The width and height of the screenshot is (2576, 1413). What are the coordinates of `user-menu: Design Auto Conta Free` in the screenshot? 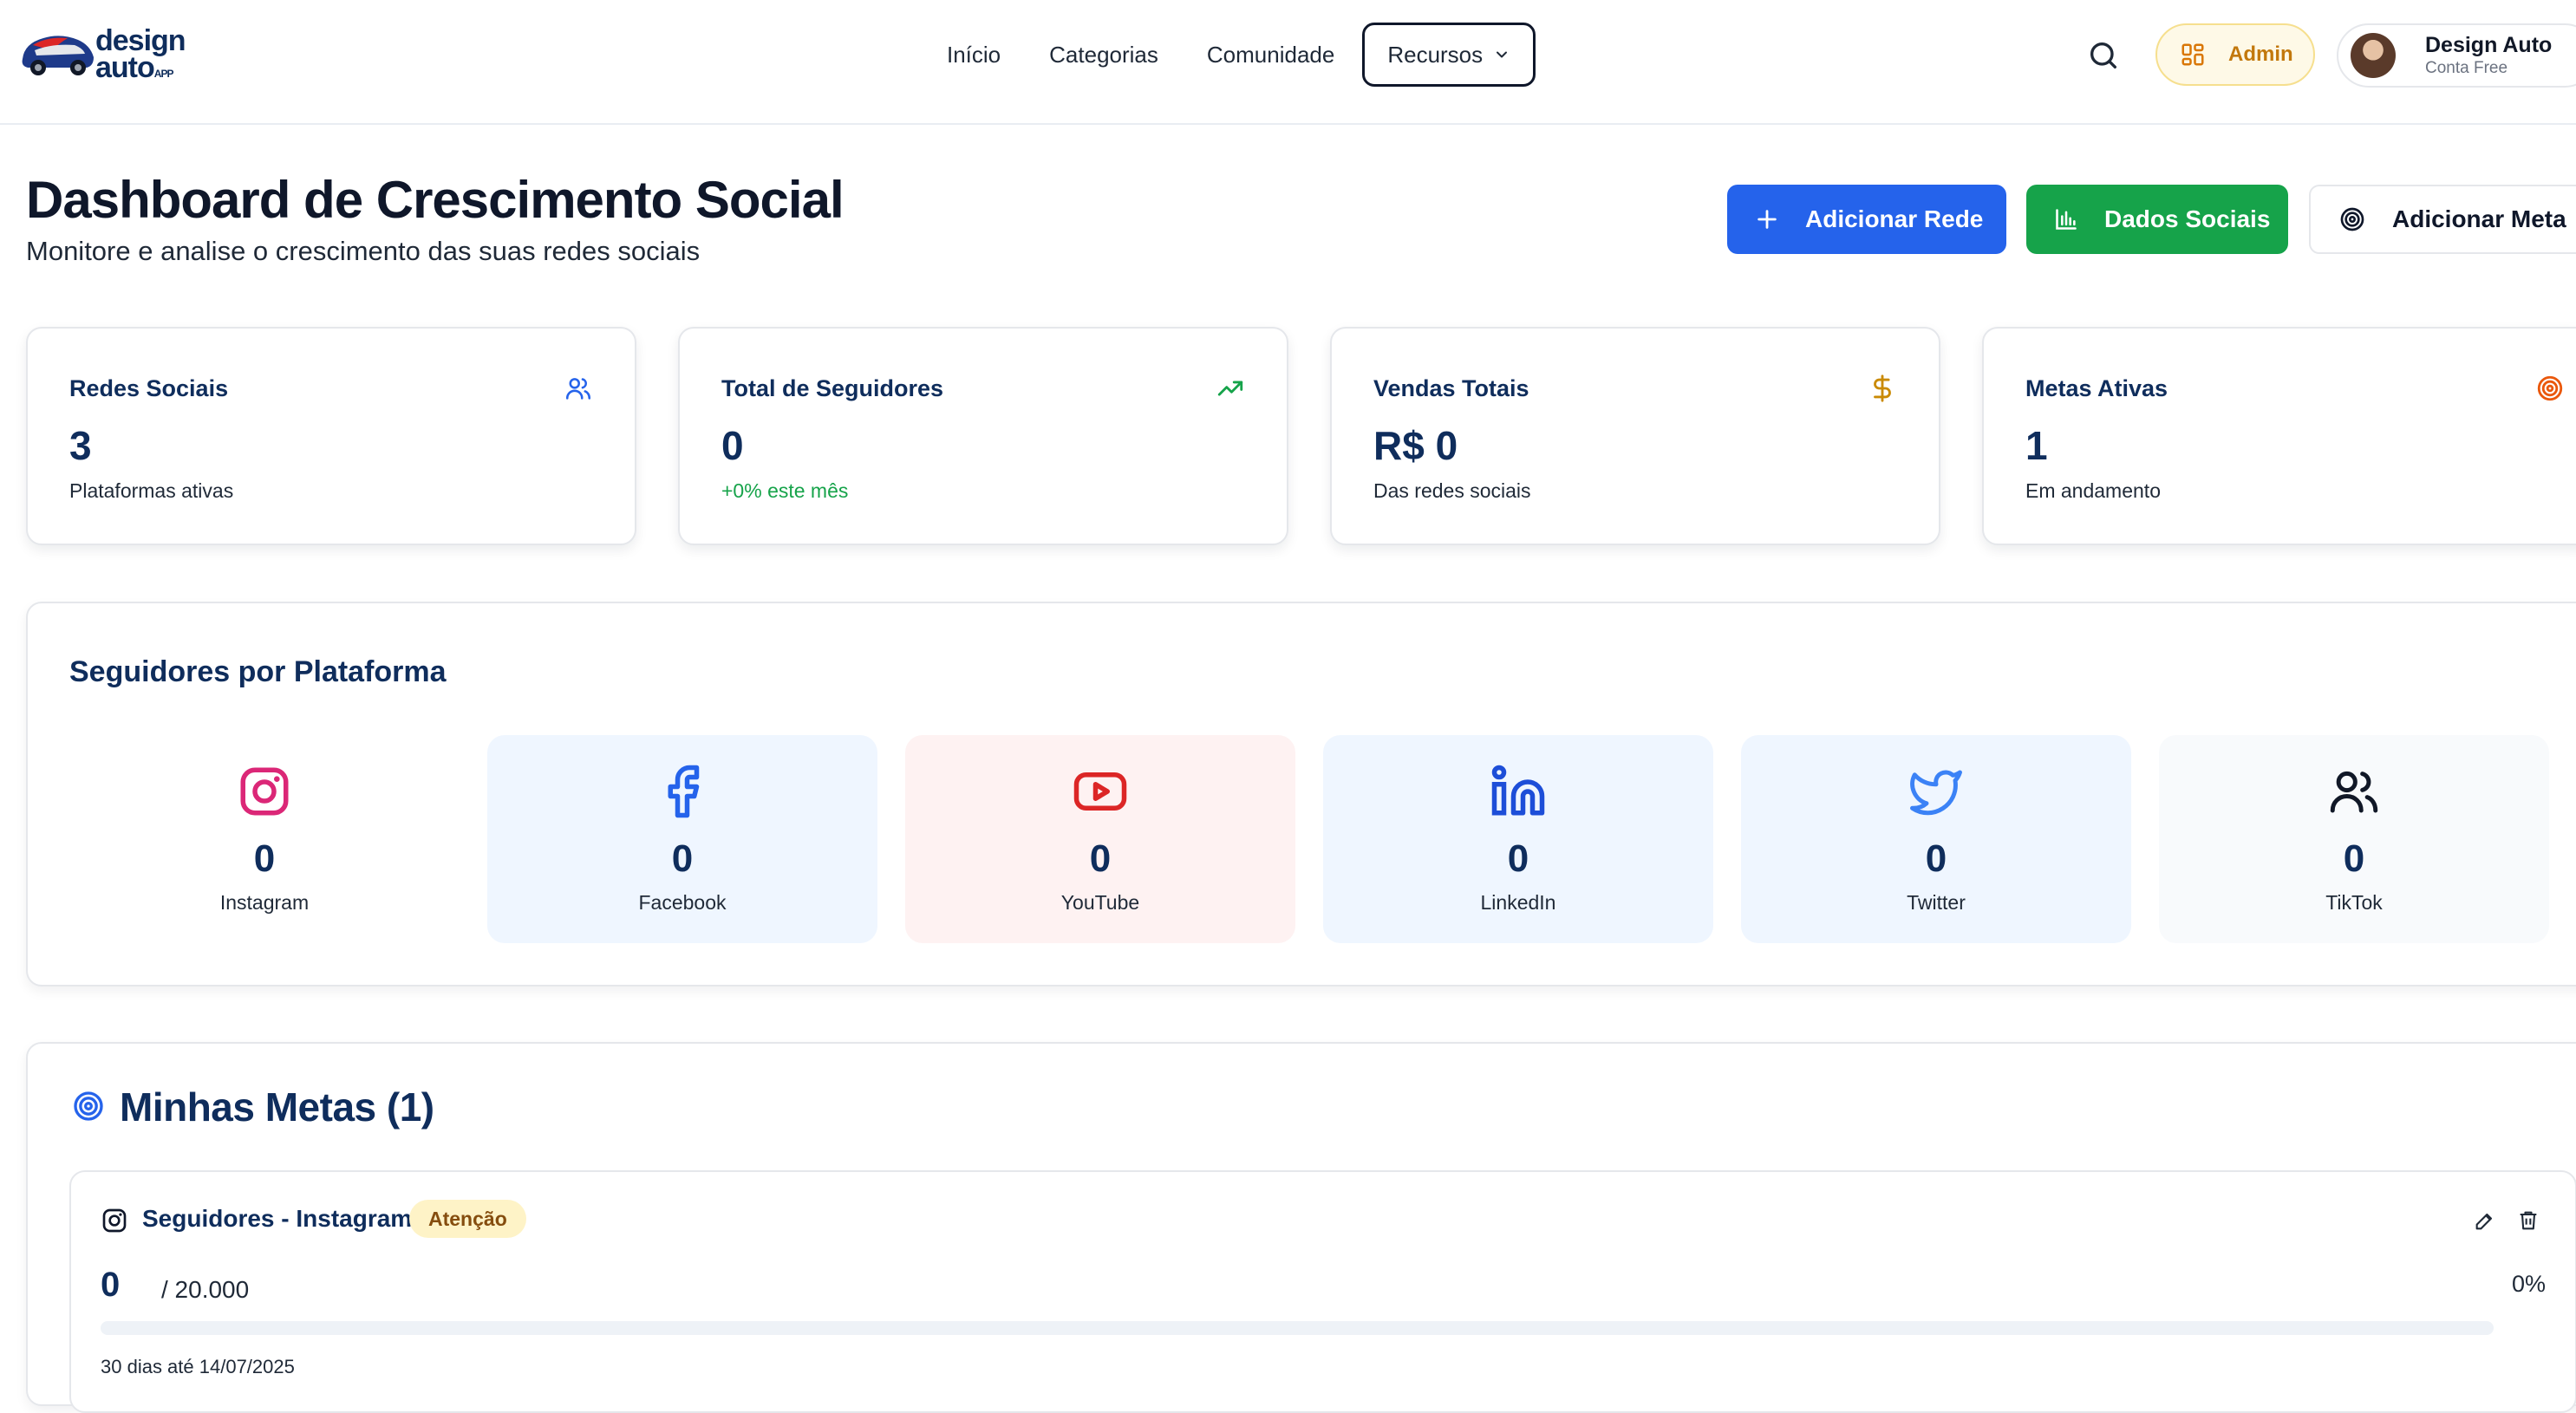 It's located at (2457, 55).